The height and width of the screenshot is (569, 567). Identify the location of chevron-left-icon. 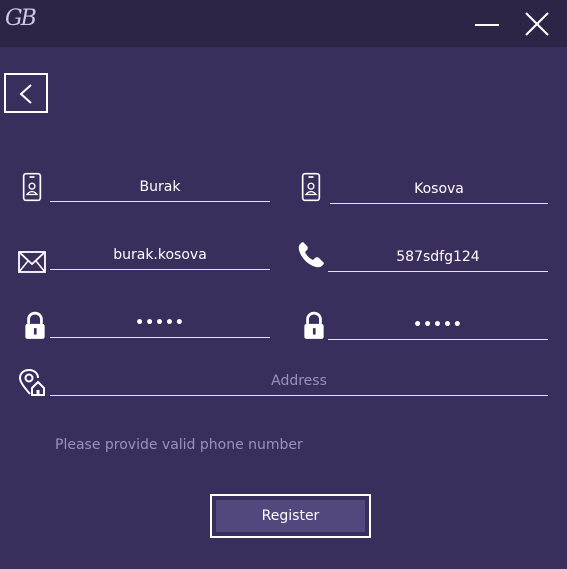
(25, 94).